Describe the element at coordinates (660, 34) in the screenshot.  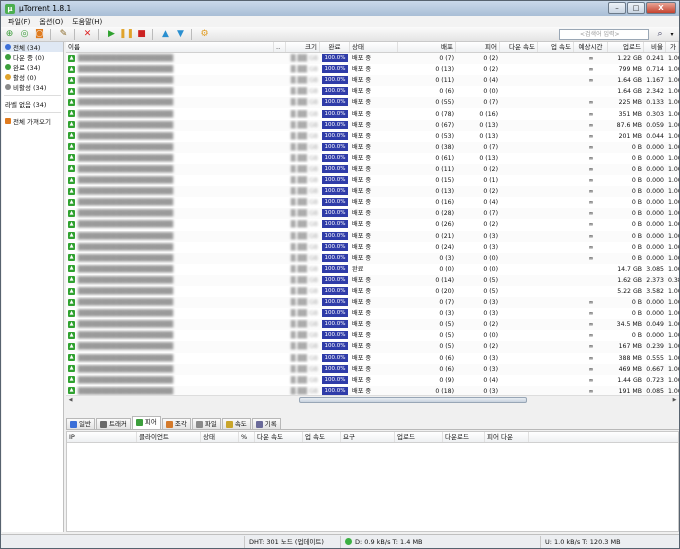
I see `search-icon: ⌕` at that location.